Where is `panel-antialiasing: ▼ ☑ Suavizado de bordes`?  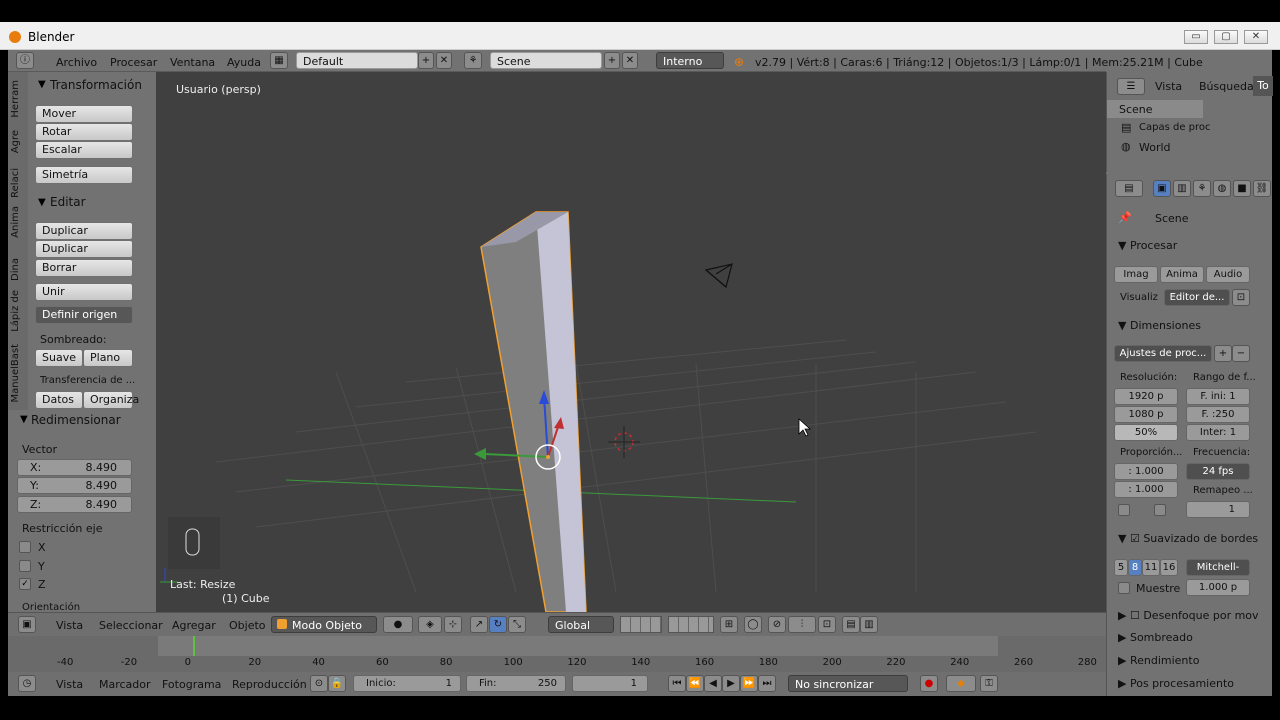 panel-antialiasing: ▼ ☑ Suavizado de bordes is located at coordinates (1188, 538).